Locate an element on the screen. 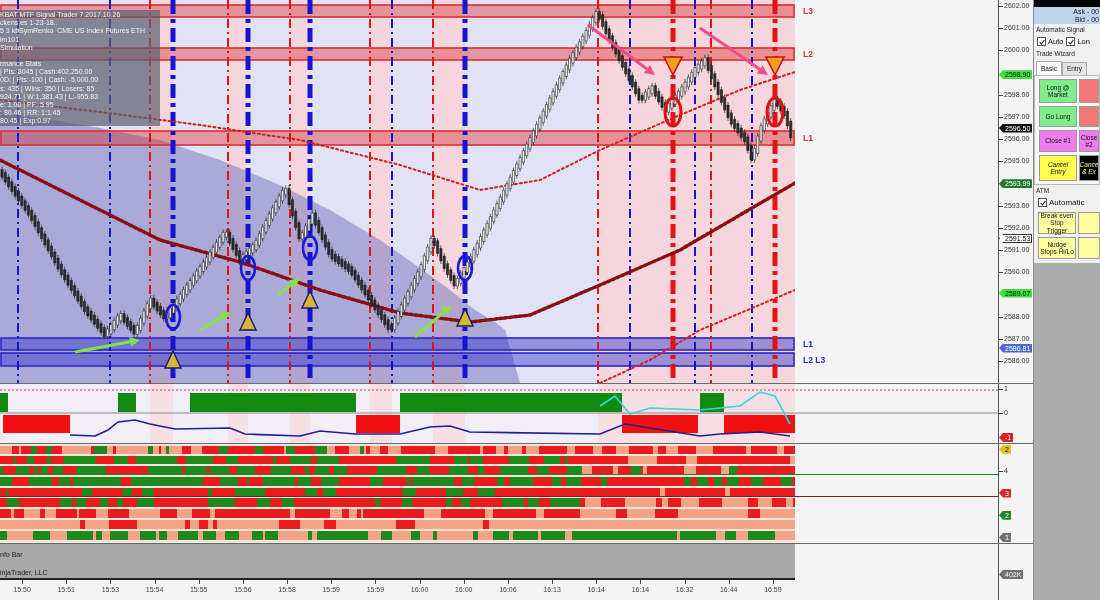  zone-label: L2 L3 is located at coordinates (814, 359).